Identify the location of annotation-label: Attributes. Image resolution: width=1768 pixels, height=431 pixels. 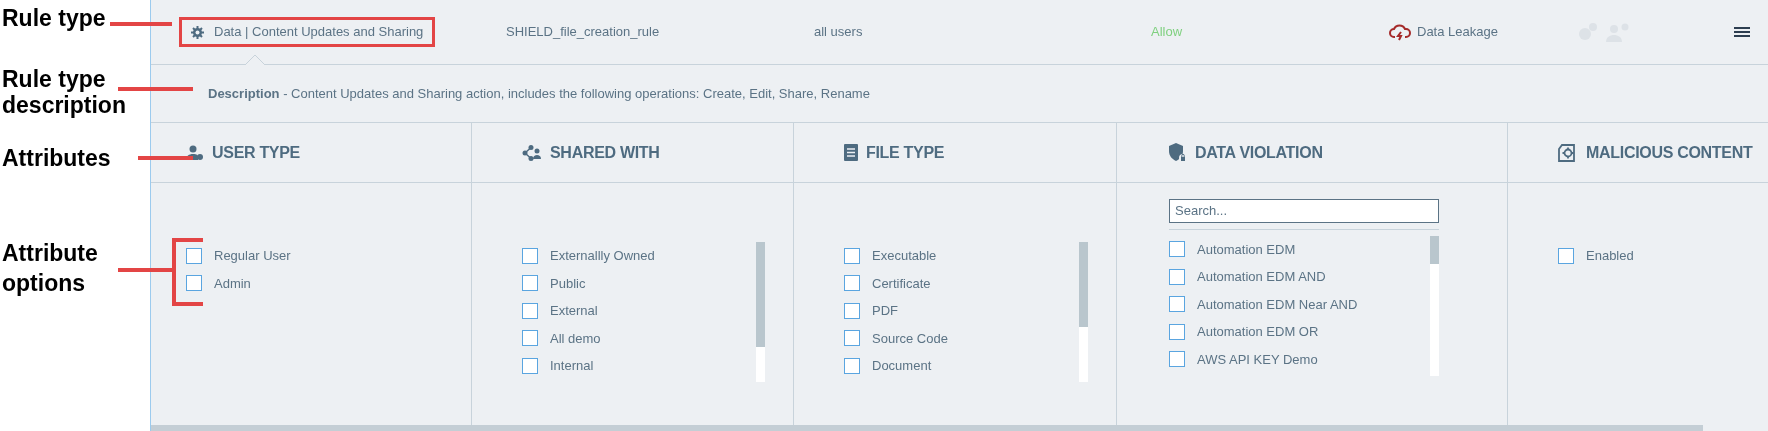
(56, 158).